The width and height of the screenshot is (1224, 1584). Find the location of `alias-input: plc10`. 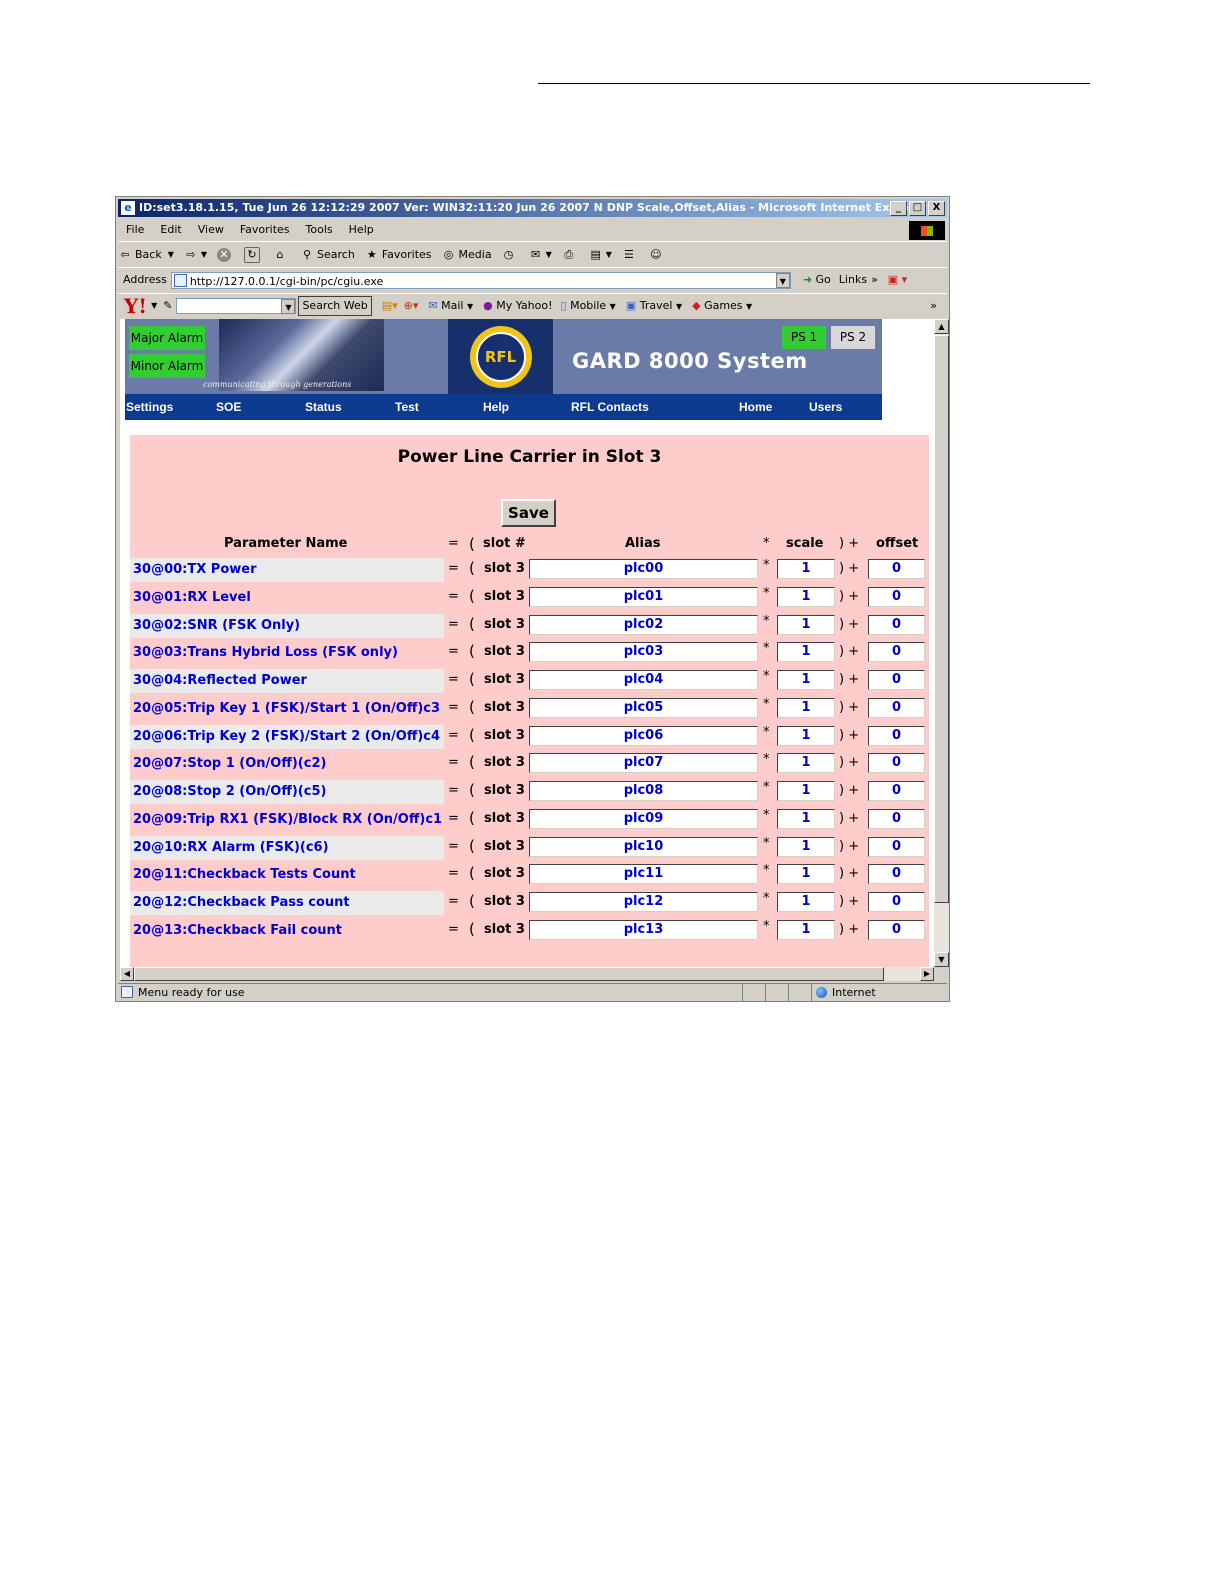

alias-input: plc10 is located at coordinates (643, 846).